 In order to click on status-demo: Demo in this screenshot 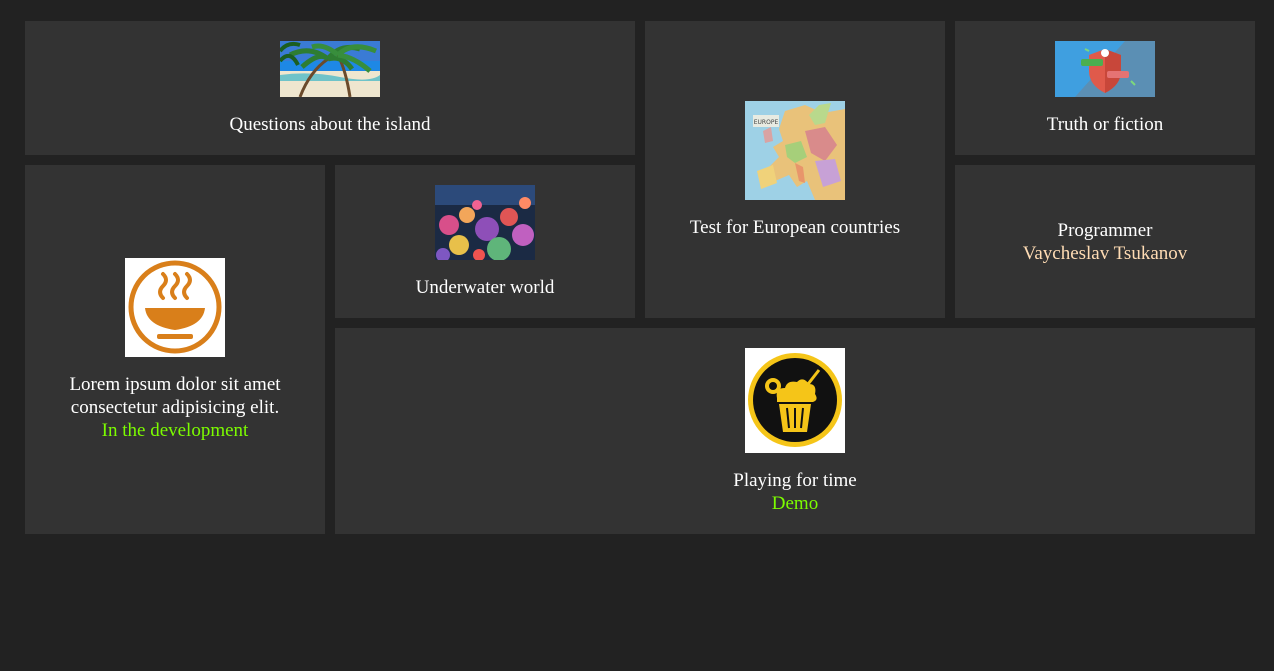, I will do `click(795, 503)`.